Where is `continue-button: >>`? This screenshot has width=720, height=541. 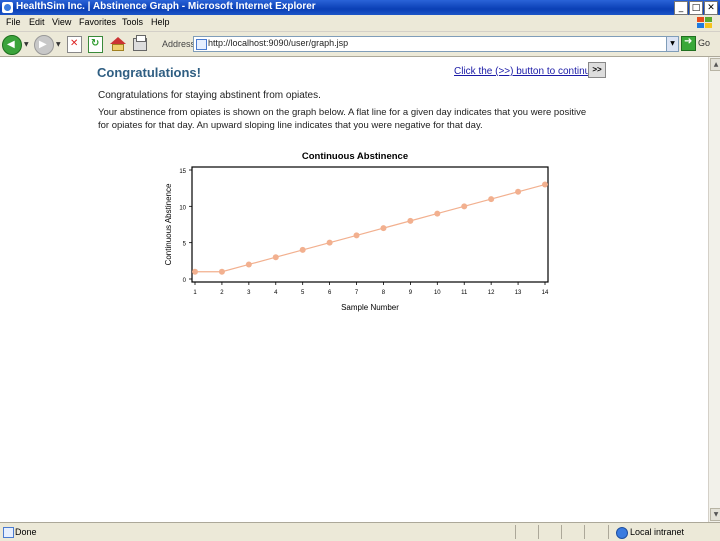 continue-button: >> is located at coordinates (597, 70).